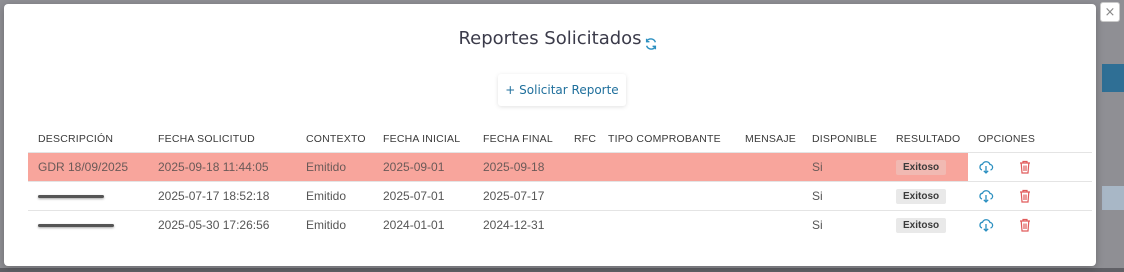 Image resolution: width=1124 pixels, height=272 pixels. I want to click on modal-title: Reportes Solicitados, so click(550, 38).